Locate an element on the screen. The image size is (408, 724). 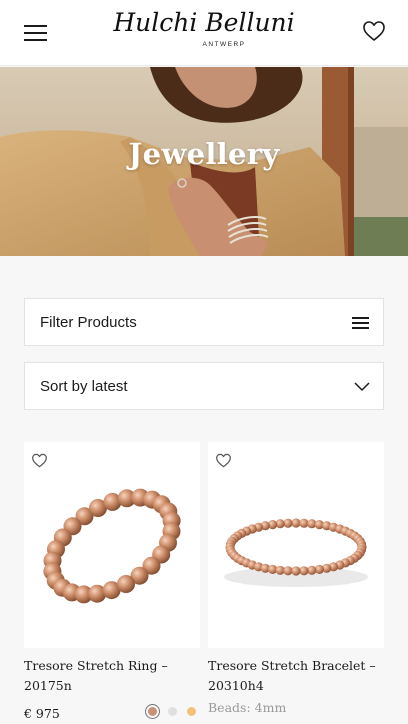
color-swatches is located at coordinates (175, 712).